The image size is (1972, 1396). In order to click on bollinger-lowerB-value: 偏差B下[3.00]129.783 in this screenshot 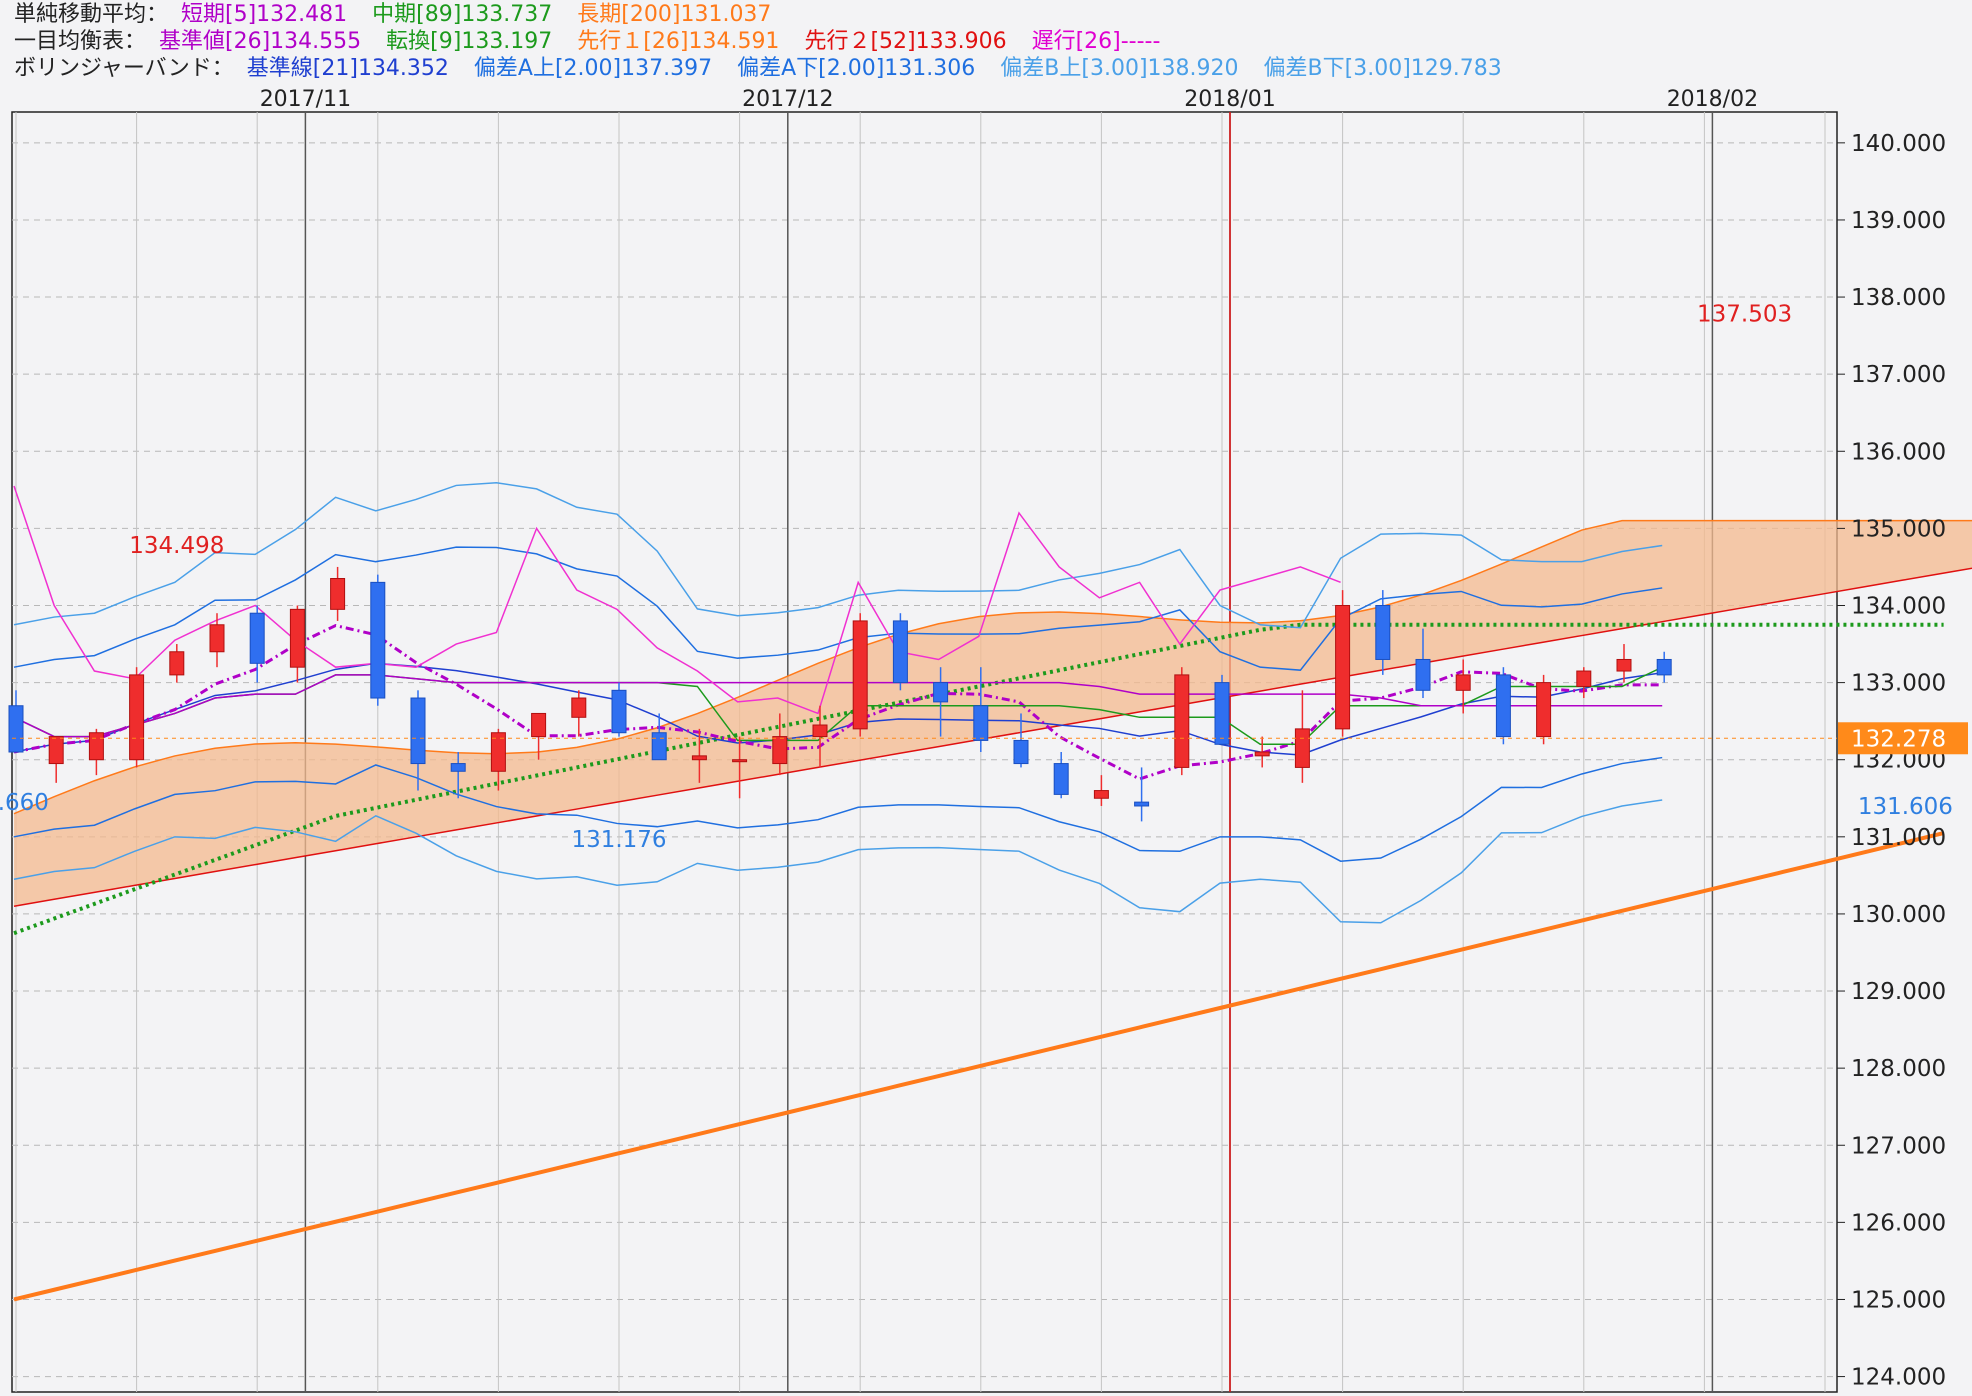, I will do `click(1382, 68)`.